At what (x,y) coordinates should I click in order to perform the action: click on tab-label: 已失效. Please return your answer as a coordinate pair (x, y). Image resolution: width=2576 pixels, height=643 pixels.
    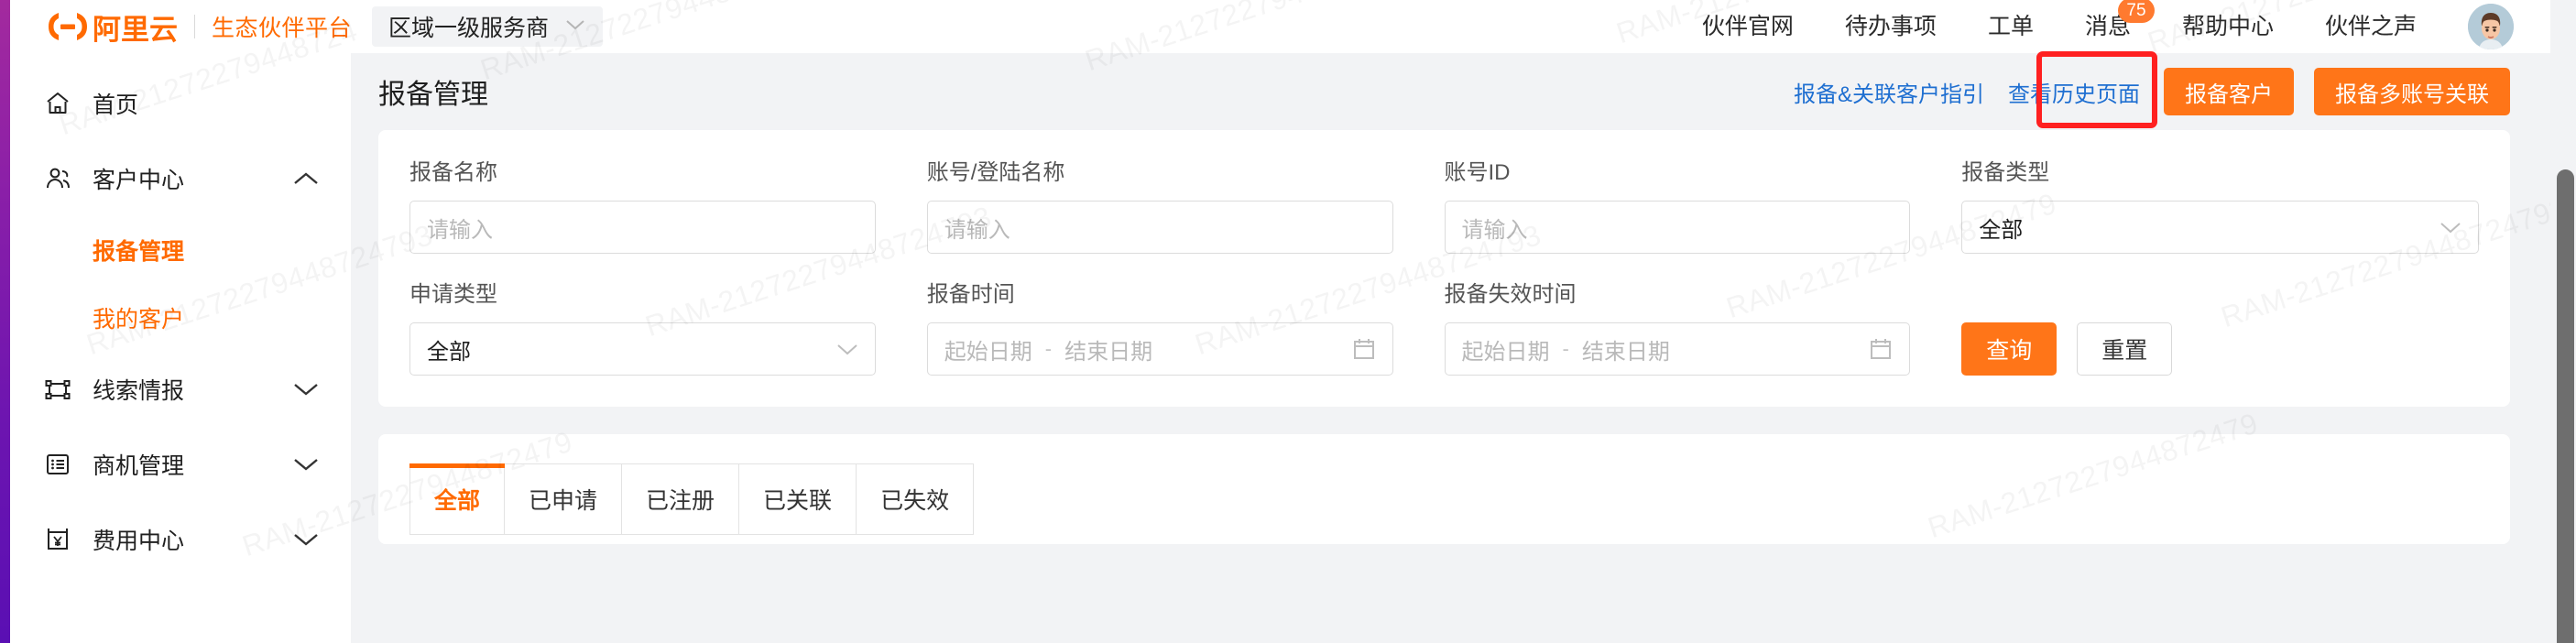
    Looking at the image, I should click on (915, 501).